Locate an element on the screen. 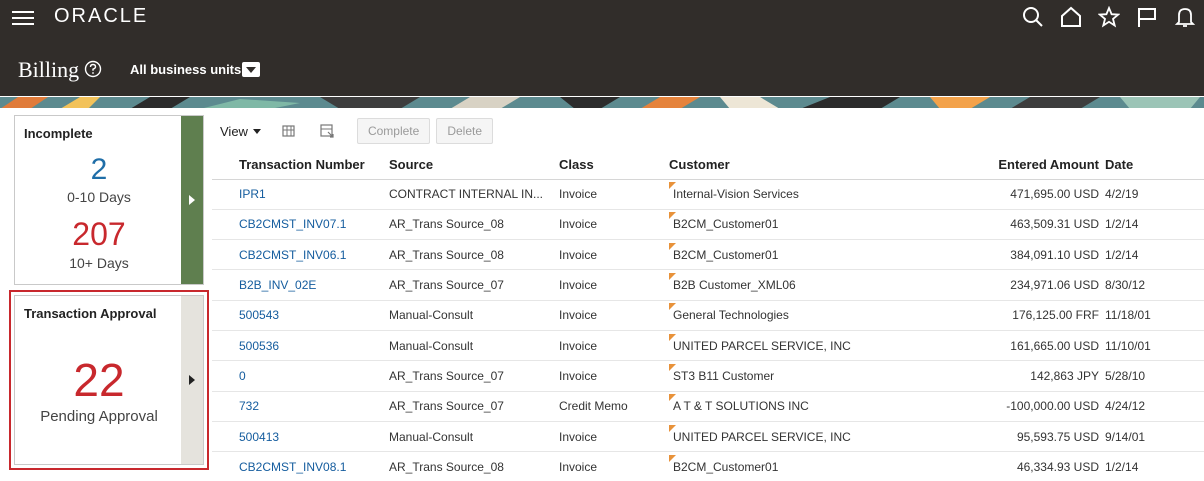 The height and width of the screenshot is (481, 1204). date-cell: 11/18/01 is located at coordinates (1154, 315).